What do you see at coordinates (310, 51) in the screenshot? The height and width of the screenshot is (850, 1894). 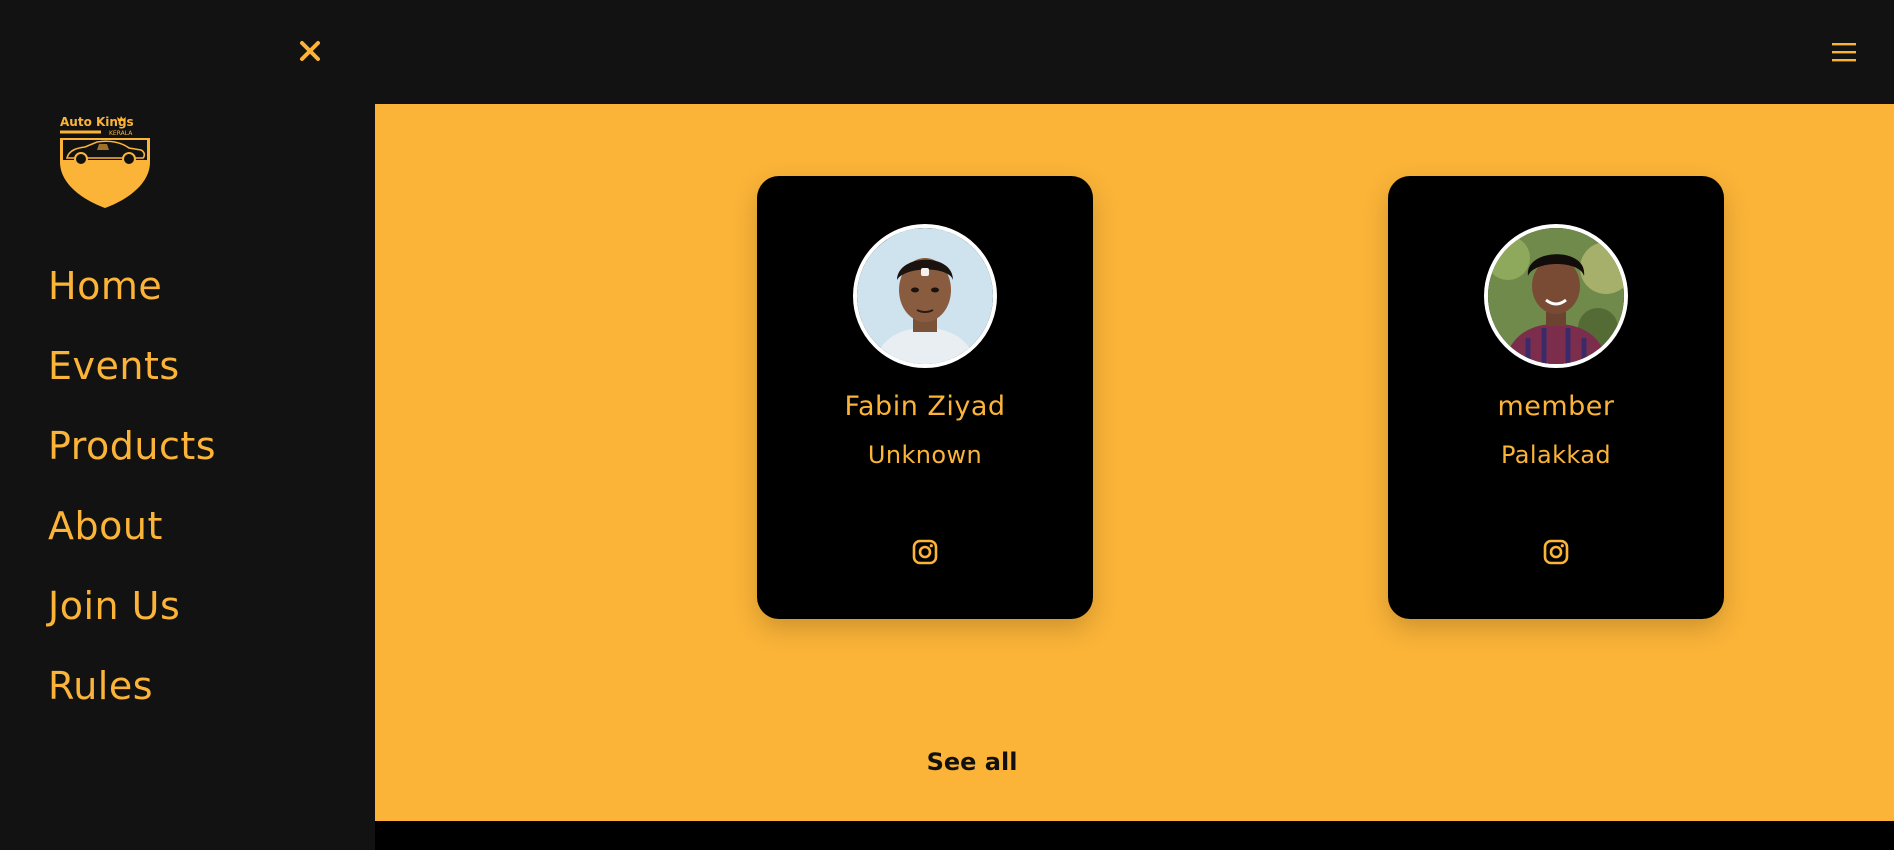 I see `close-icon` at bounding box center [310, 51].